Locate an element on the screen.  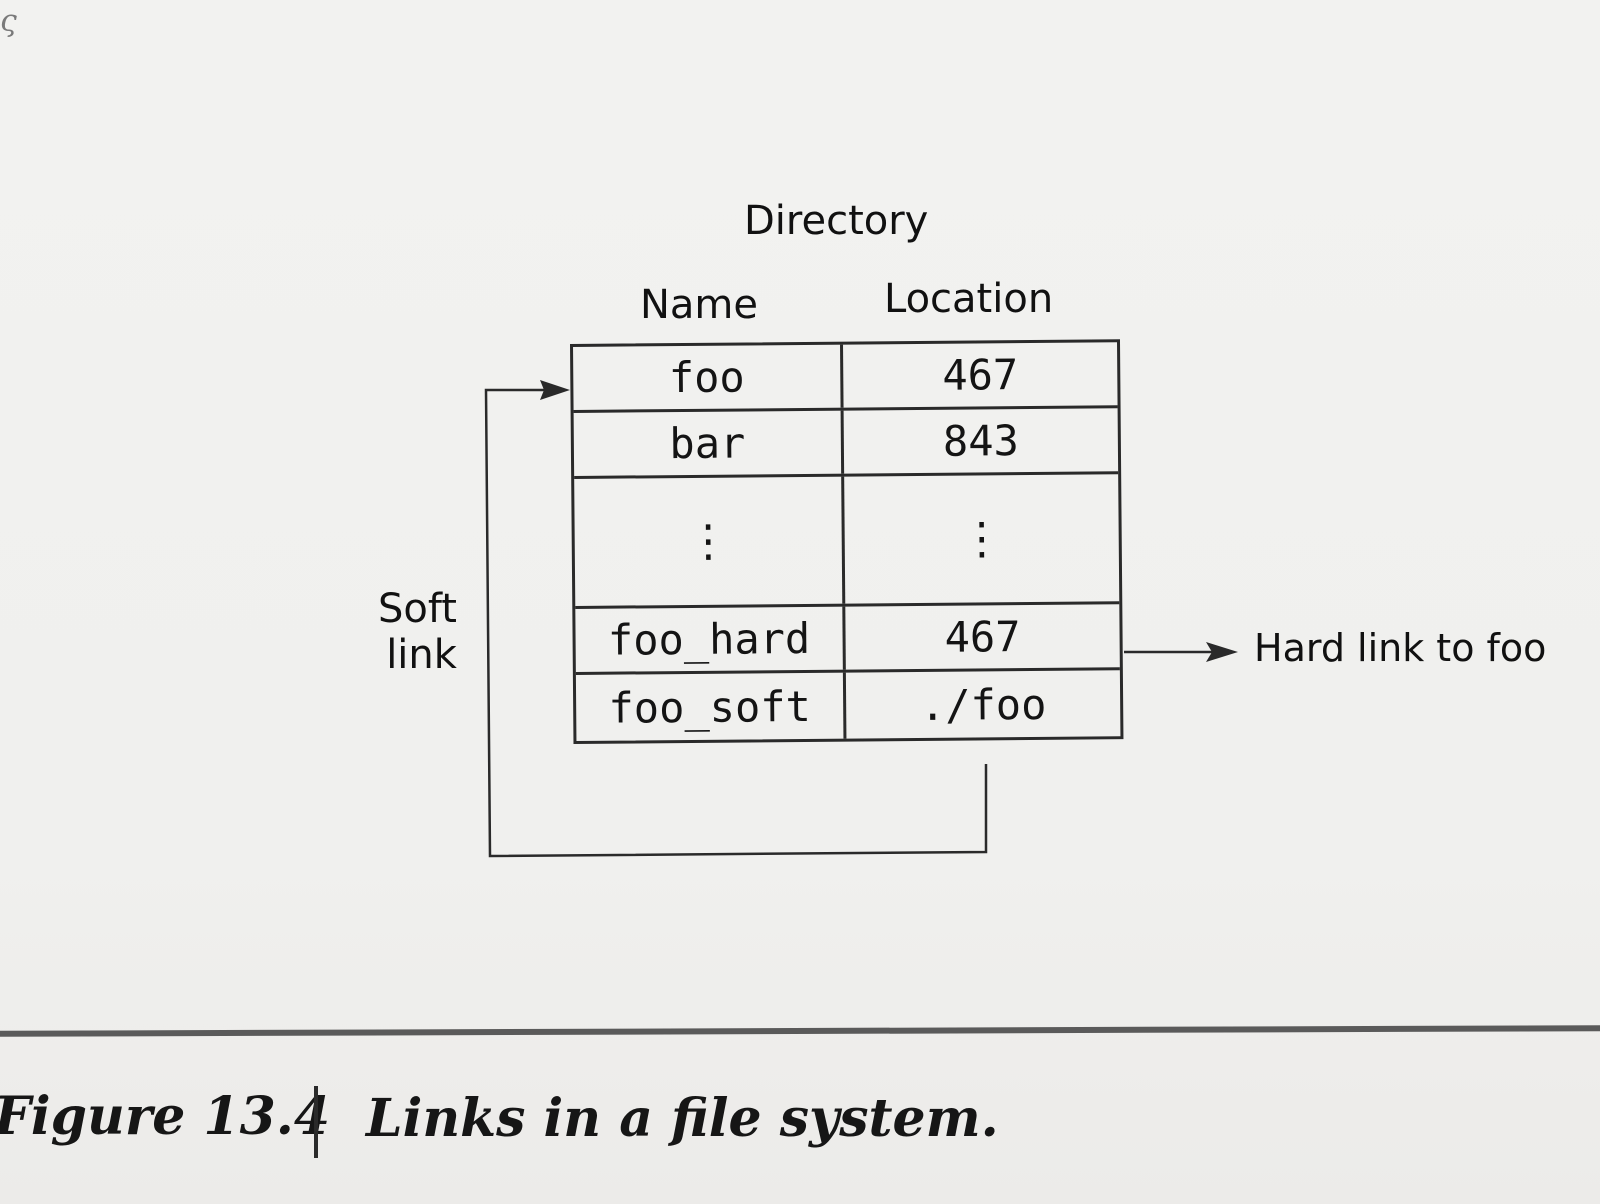
hard-link-label: Hard link to foo is located at coordinates (1400, 648).